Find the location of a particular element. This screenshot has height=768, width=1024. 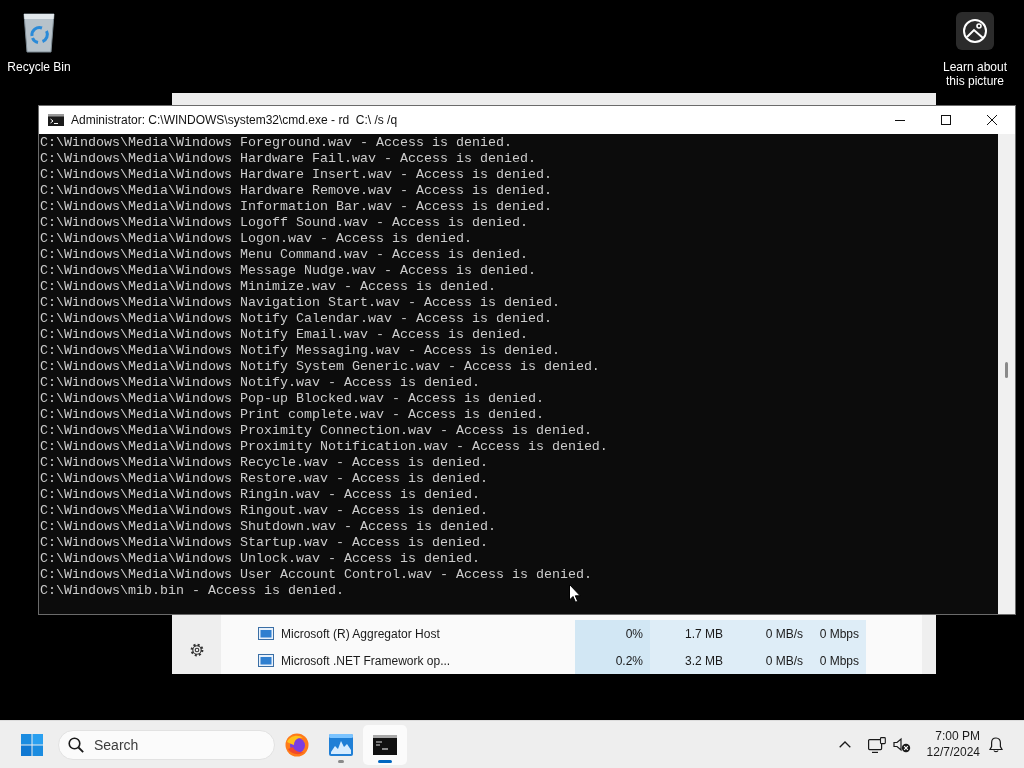

console-line: C:\Windows\Media\Windows Notify Messaging.wav - Access is denied. is located at coordinates (300, 351).